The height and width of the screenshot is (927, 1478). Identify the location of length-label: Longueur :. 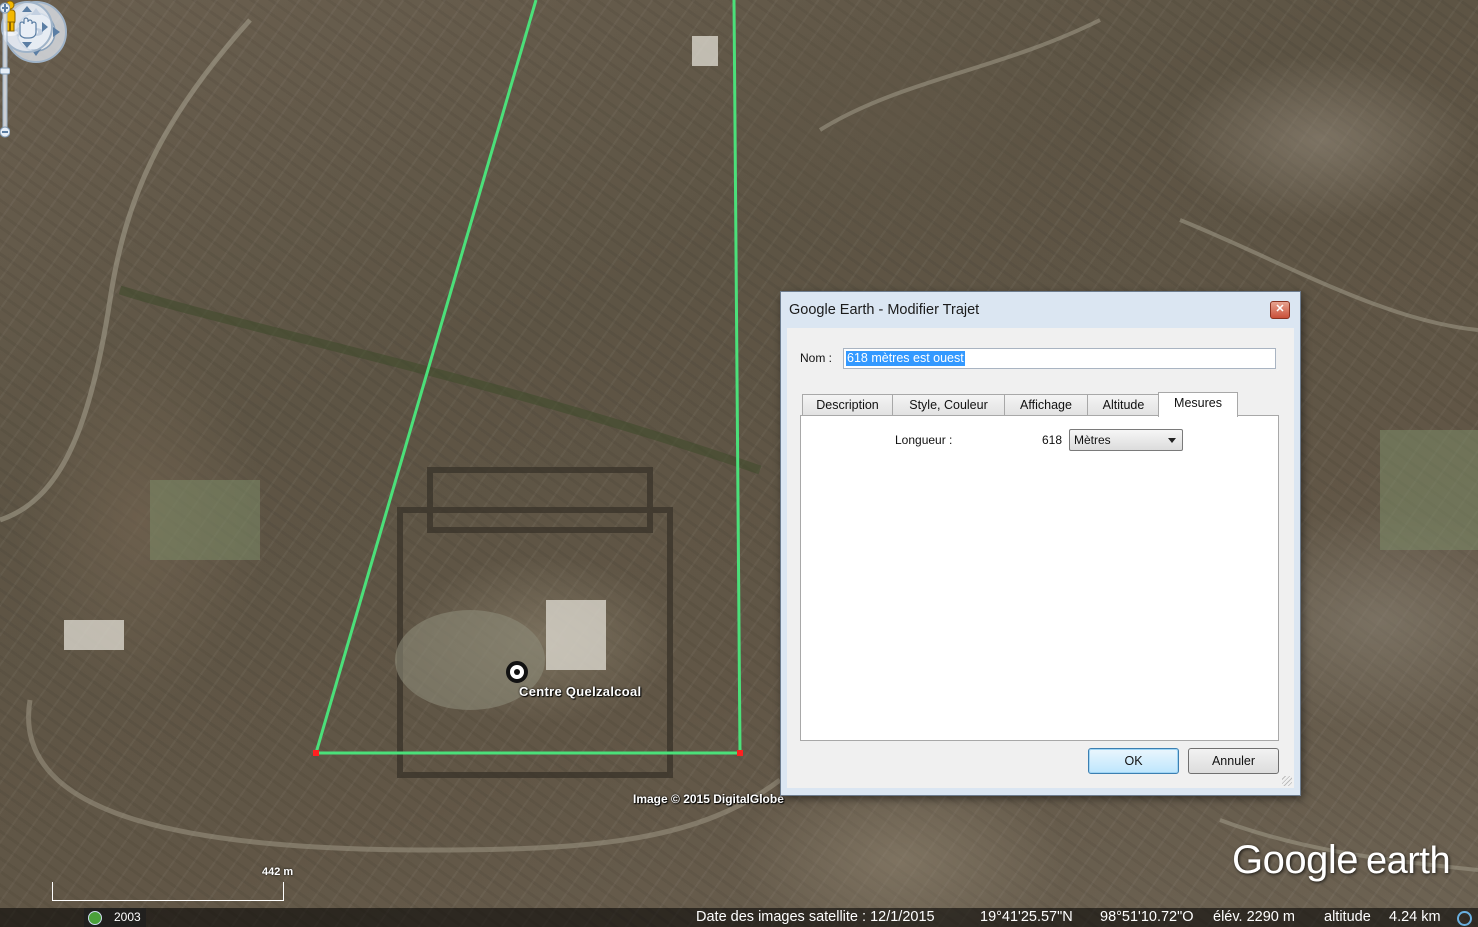
(924, 440).